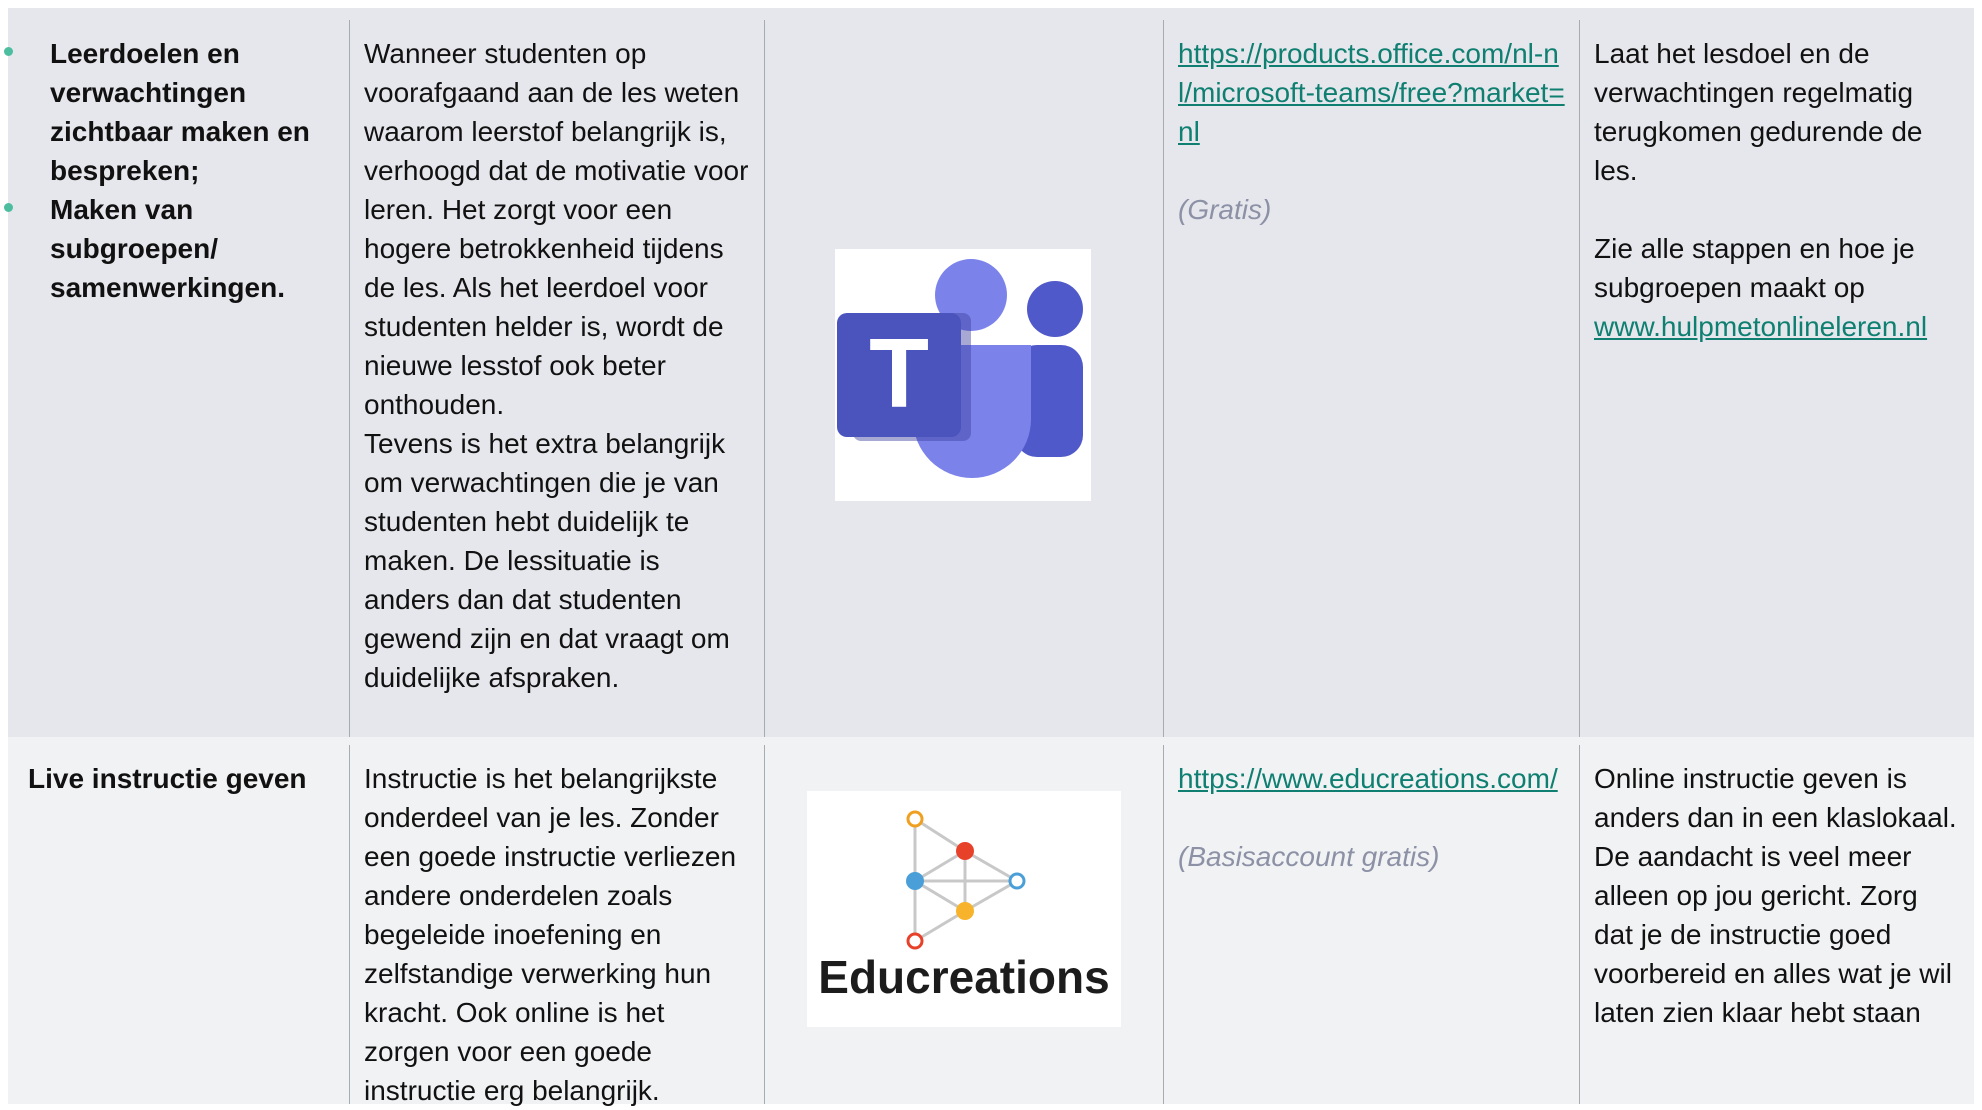 The height and width of the screenshot is (1110, 1982). I want to click on educreations-link: https://www.educreations.com/, so click(1368, 778).